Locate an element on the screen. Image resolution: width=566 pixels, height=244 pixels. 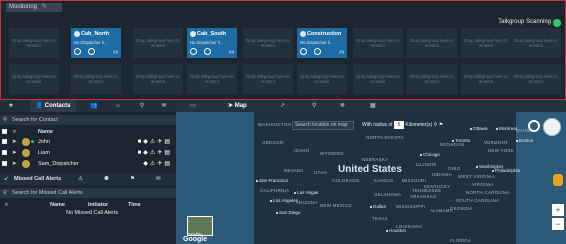
city-label: Las Vegas is located at coordinates (306, 192).